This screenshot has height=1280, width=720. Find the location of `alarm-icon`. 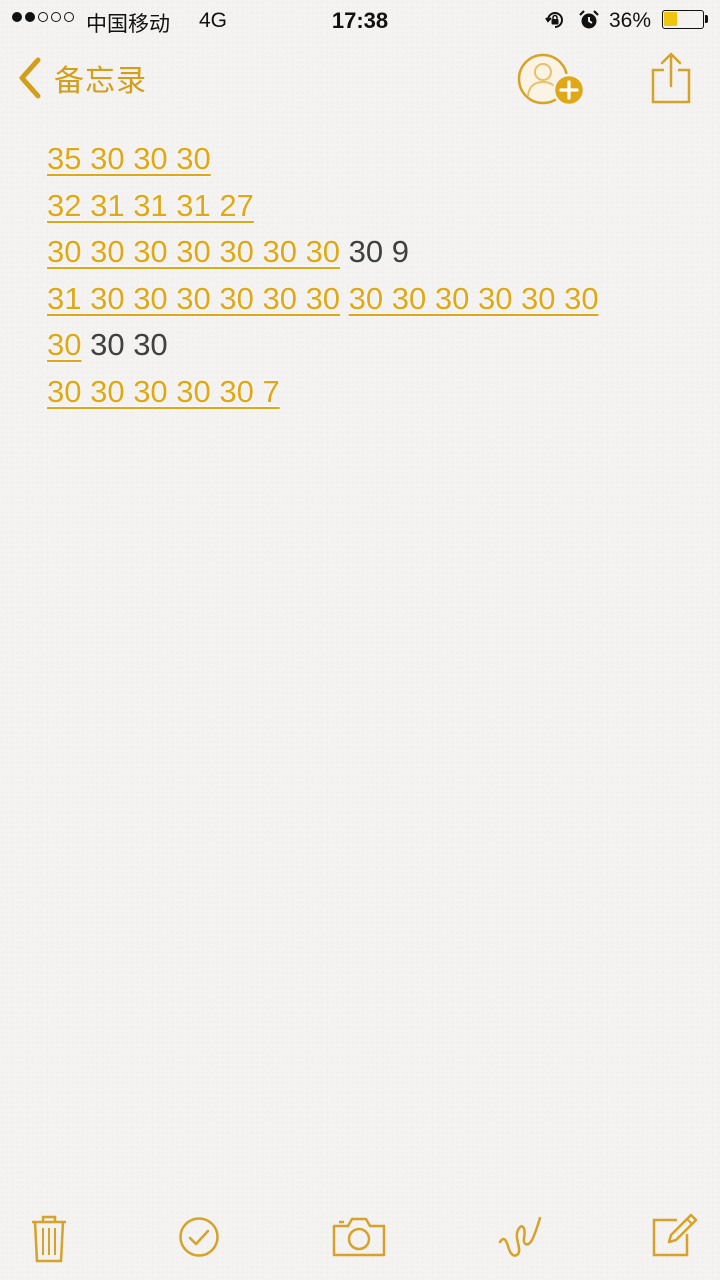

alarm-icon is located at coordinates (589, 23).